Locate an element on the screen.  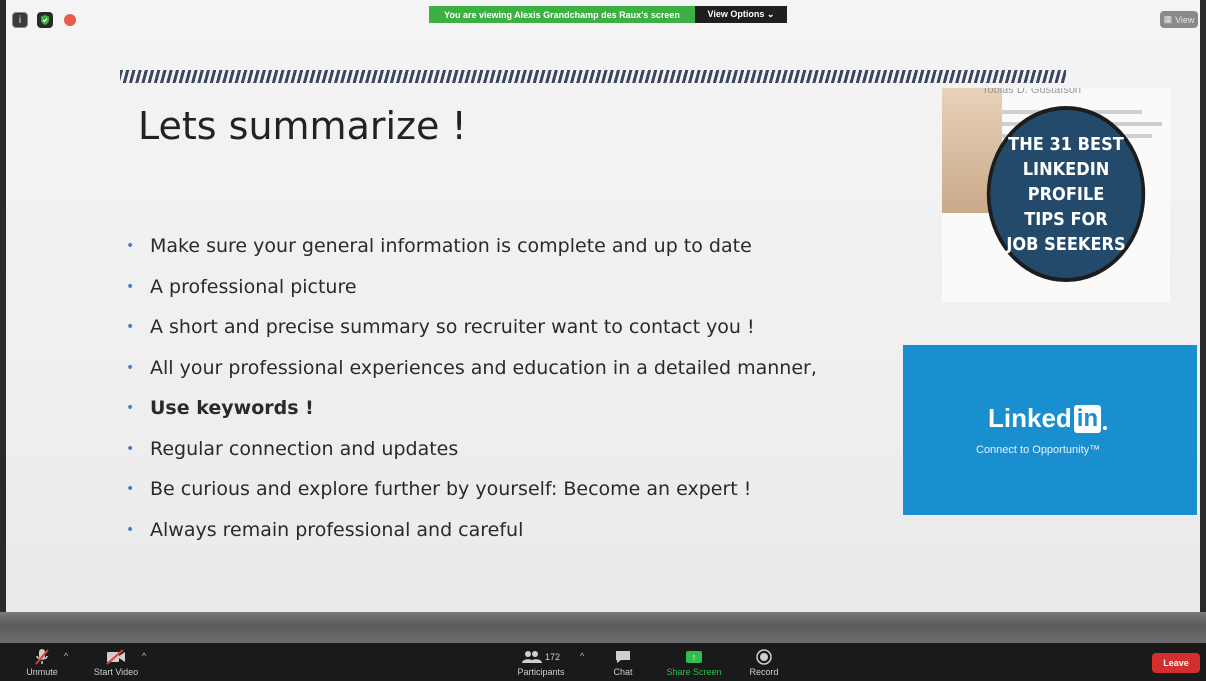
book-author-text: Tobias D. Gustafson is located at coordinates (1032, 92).